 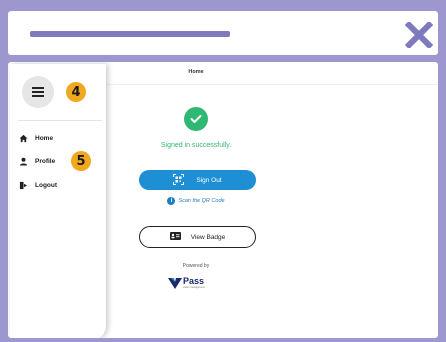 I want to click on success-message: Signed in successfully., so click(x=196, y=145).